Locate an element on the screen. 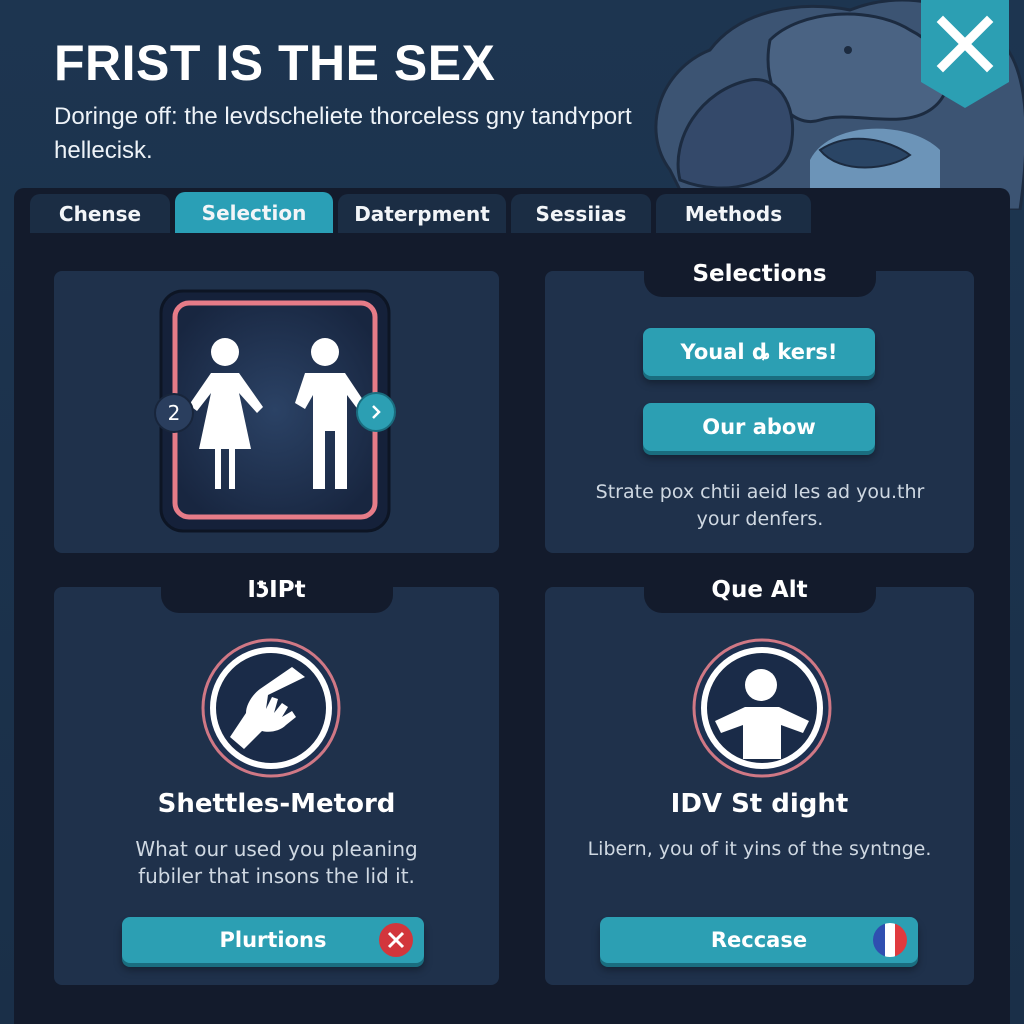  close-circle-icon is located at coordinates (396, 940).